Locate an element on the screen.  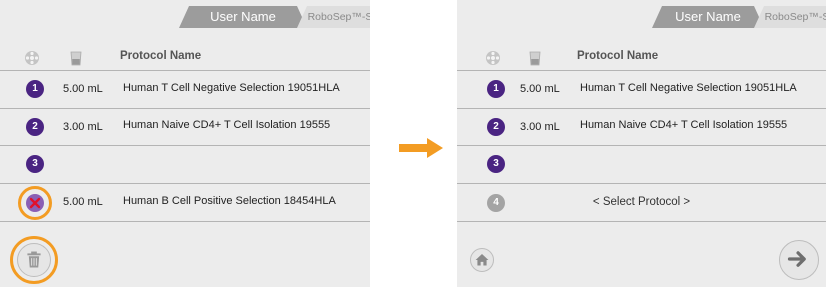
next-button is located at coordinates (799, 260).